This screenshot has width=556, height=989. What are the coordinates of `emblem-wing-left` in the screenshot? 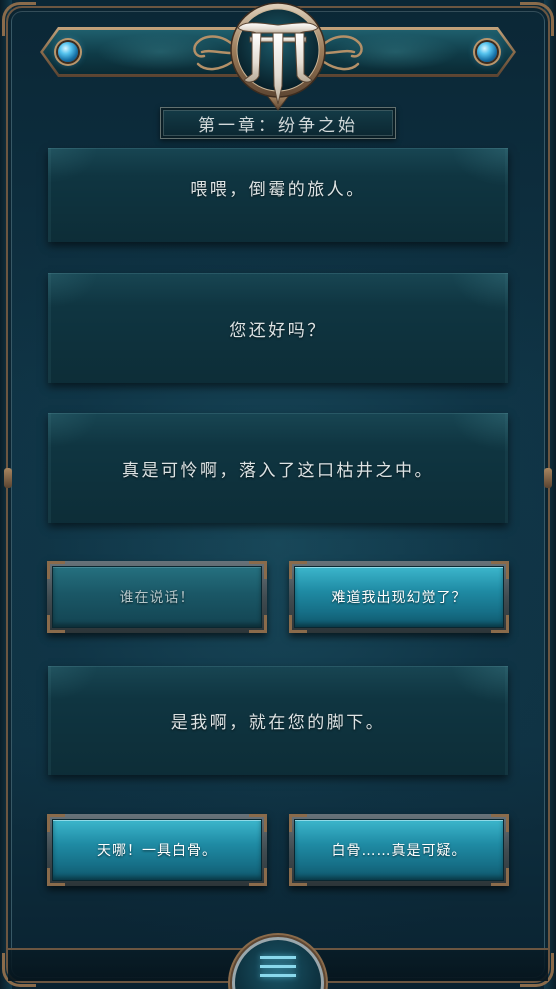 It's located at (213, 53).